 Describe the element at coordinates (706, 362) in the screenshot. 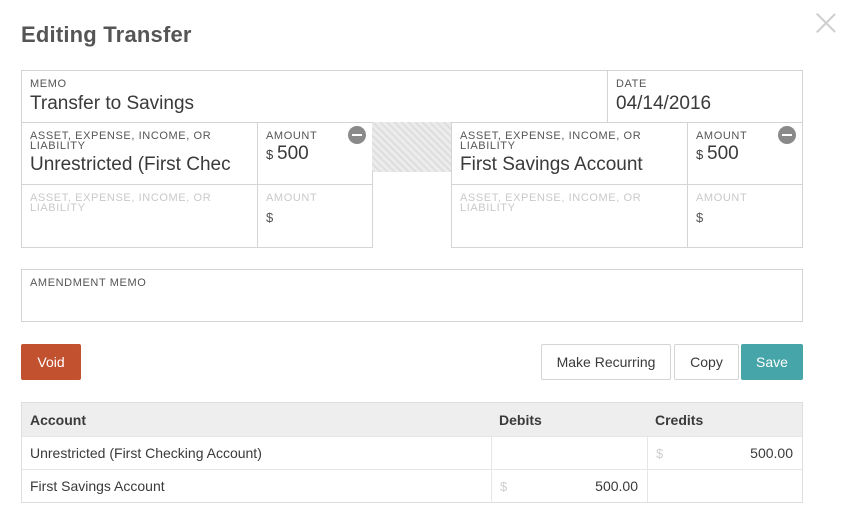

I see `copy-button: Copy` at that location.